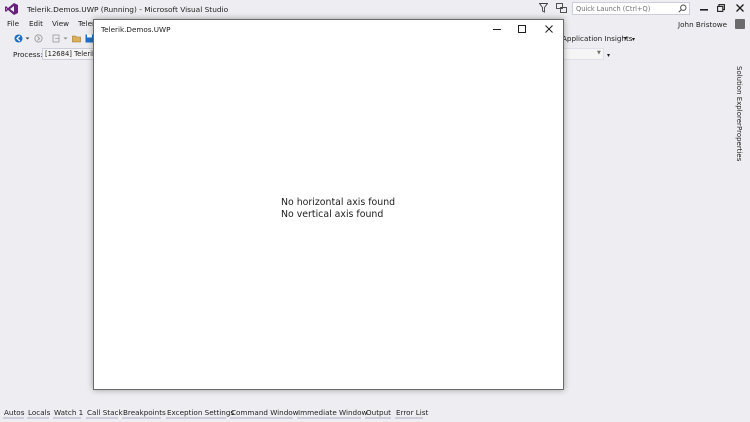 The width and height of the screenshot is (750, 422). I want to click on chevron-down-icon: ▼, so click(599, 53).